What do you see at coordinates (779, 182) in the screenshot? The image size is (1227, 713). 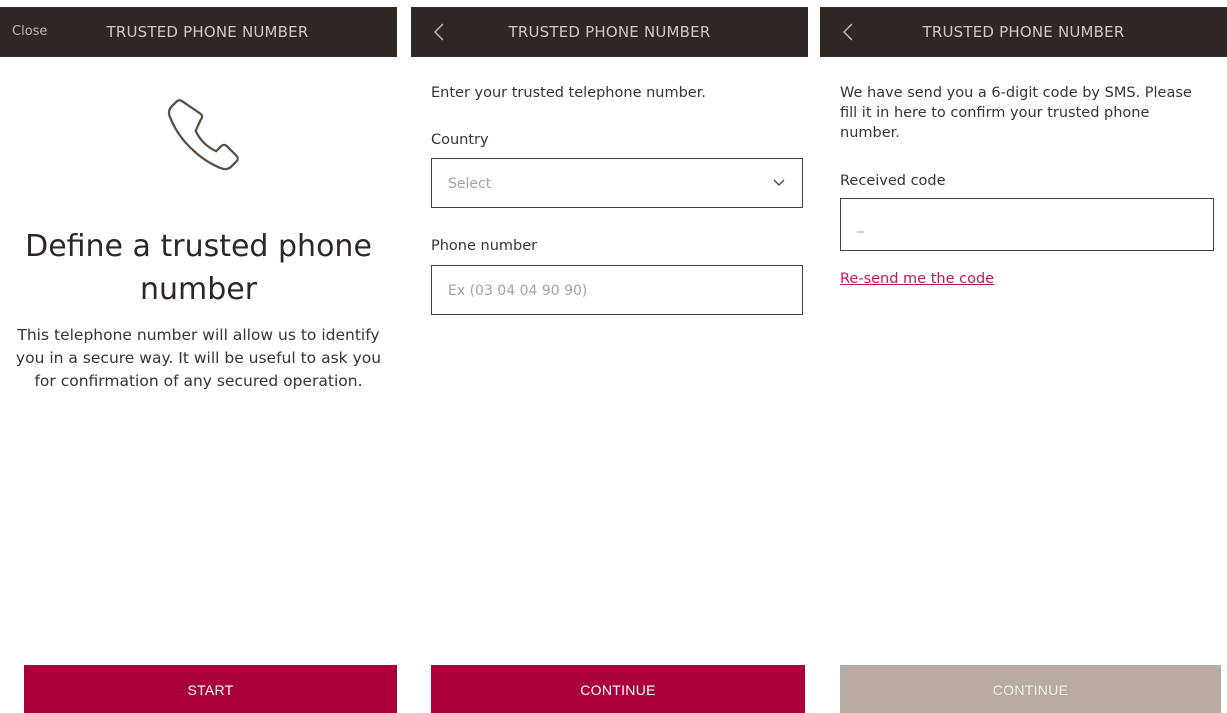 I see `chevron-down-icon` at bounding box center [779, 182].